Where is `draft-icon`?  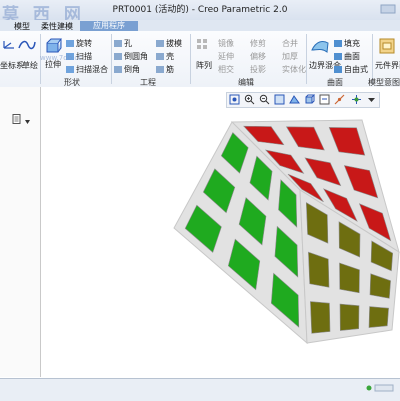 draft-icon is located at coordinates (160, 43).